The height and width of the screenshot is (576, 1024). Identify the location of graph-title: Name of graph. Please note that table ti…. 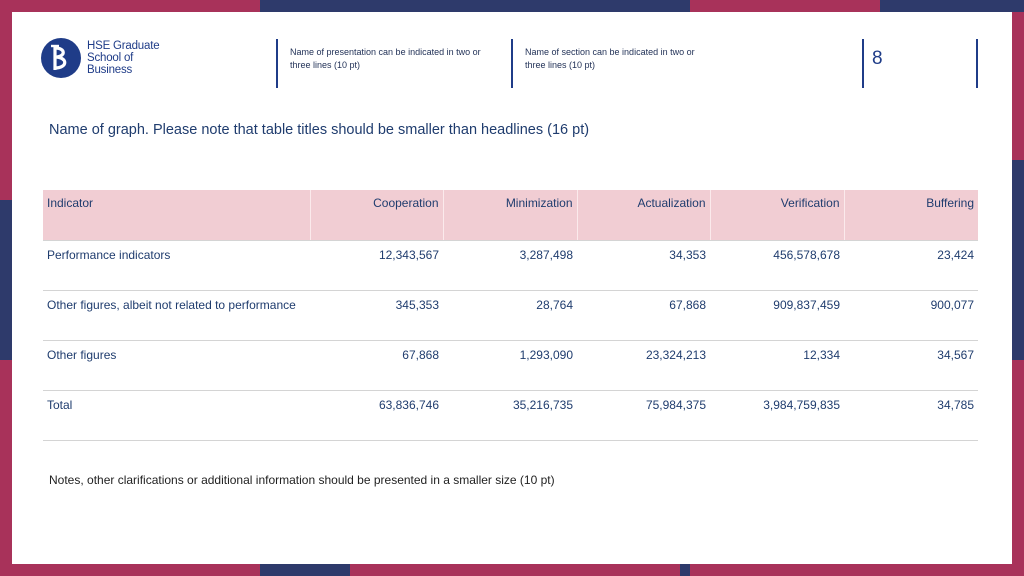
(319, 130).